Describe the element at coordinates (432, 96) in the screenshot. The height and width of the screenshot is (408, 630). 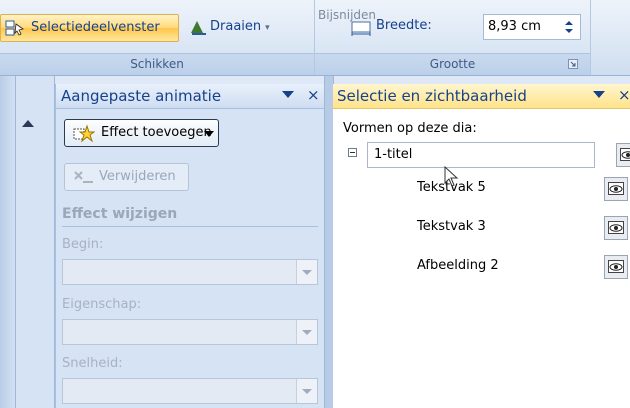
I see `selection-pane-title: Selectie en zichtbaarheid` at that location.